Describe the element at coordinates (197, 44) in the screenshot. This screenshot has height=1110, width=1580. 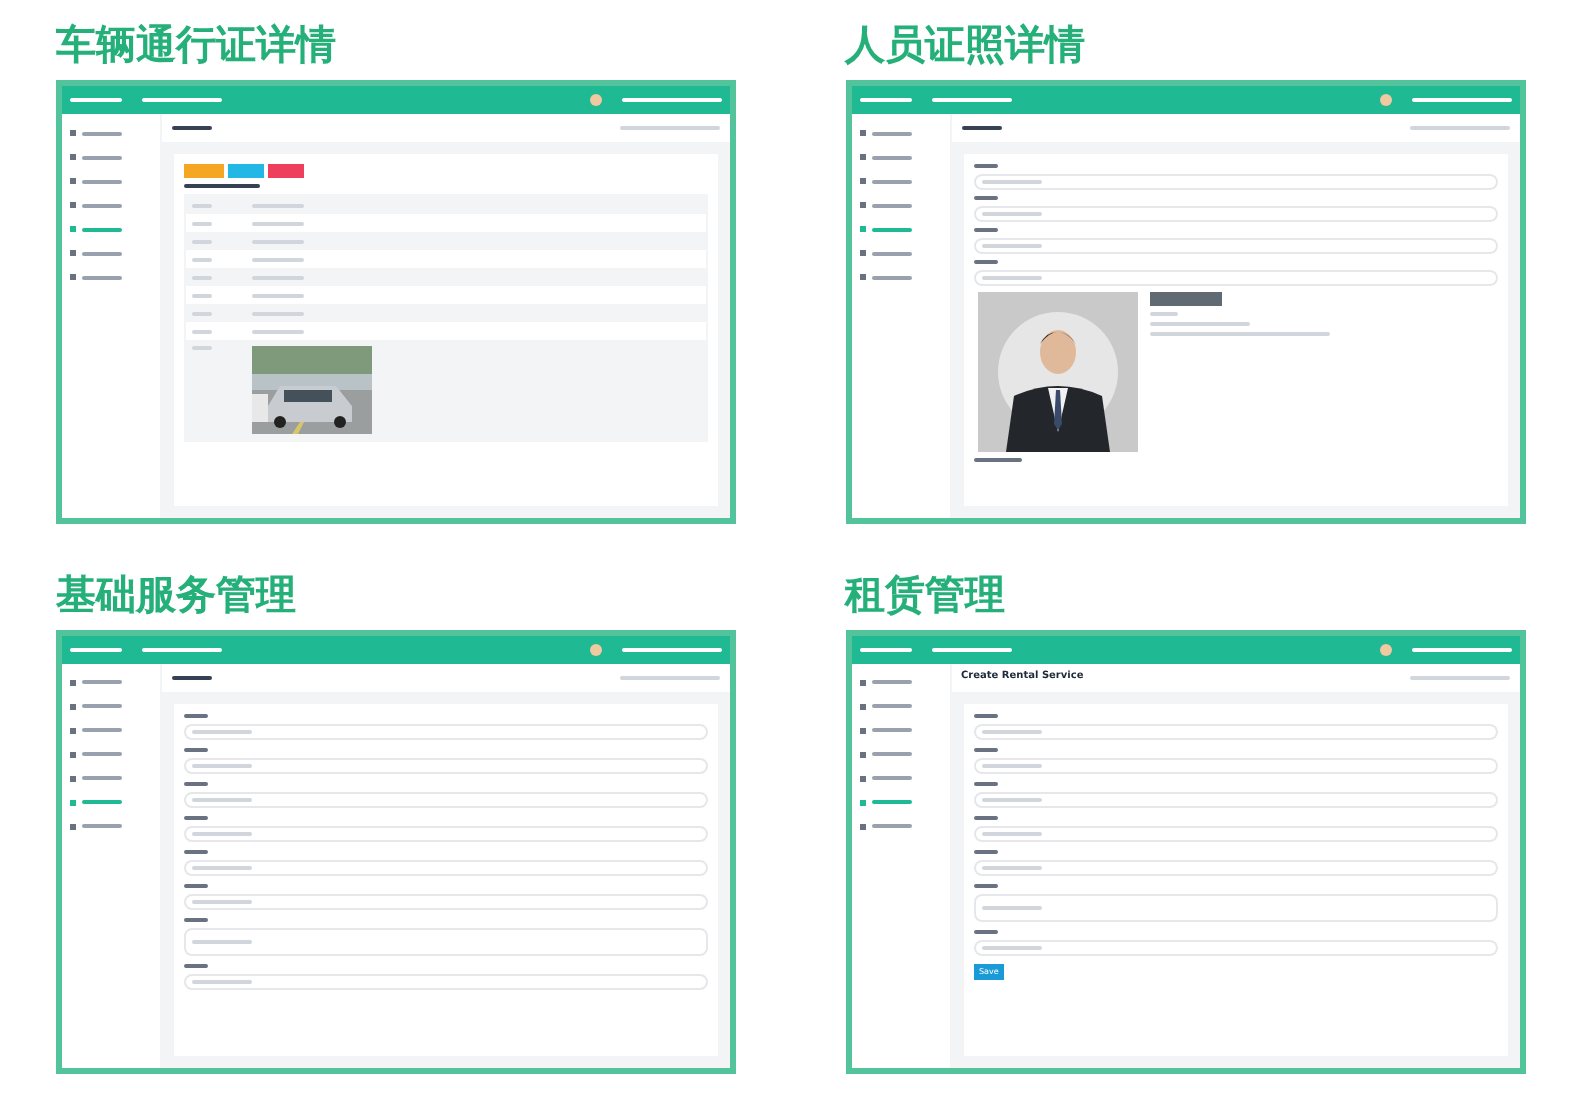
I see `section-heading: 车辆通行证详情` at that location.